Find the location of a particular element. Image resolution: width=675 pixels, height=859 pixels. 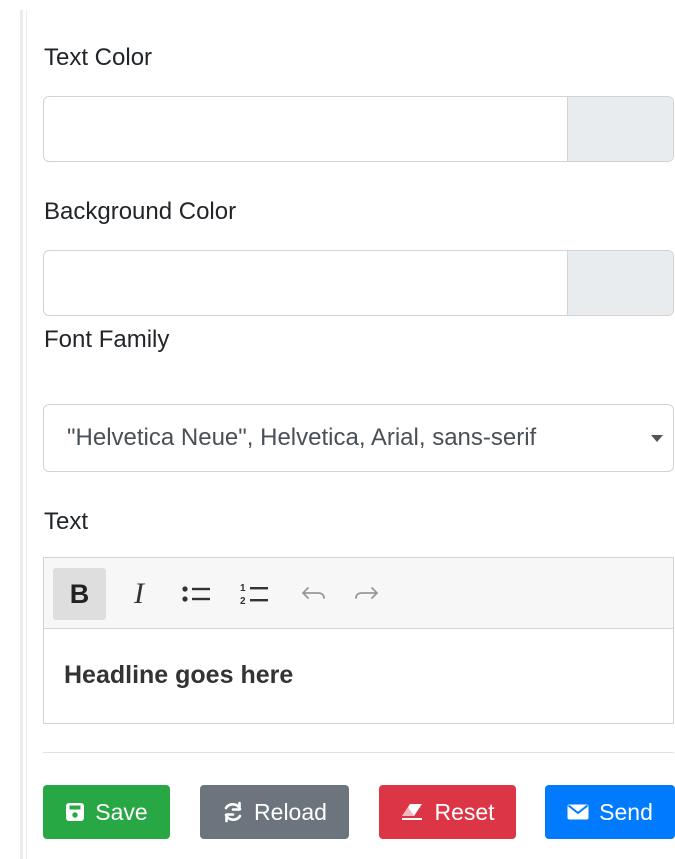

italic-button: I is located at coordinates (139, 594).